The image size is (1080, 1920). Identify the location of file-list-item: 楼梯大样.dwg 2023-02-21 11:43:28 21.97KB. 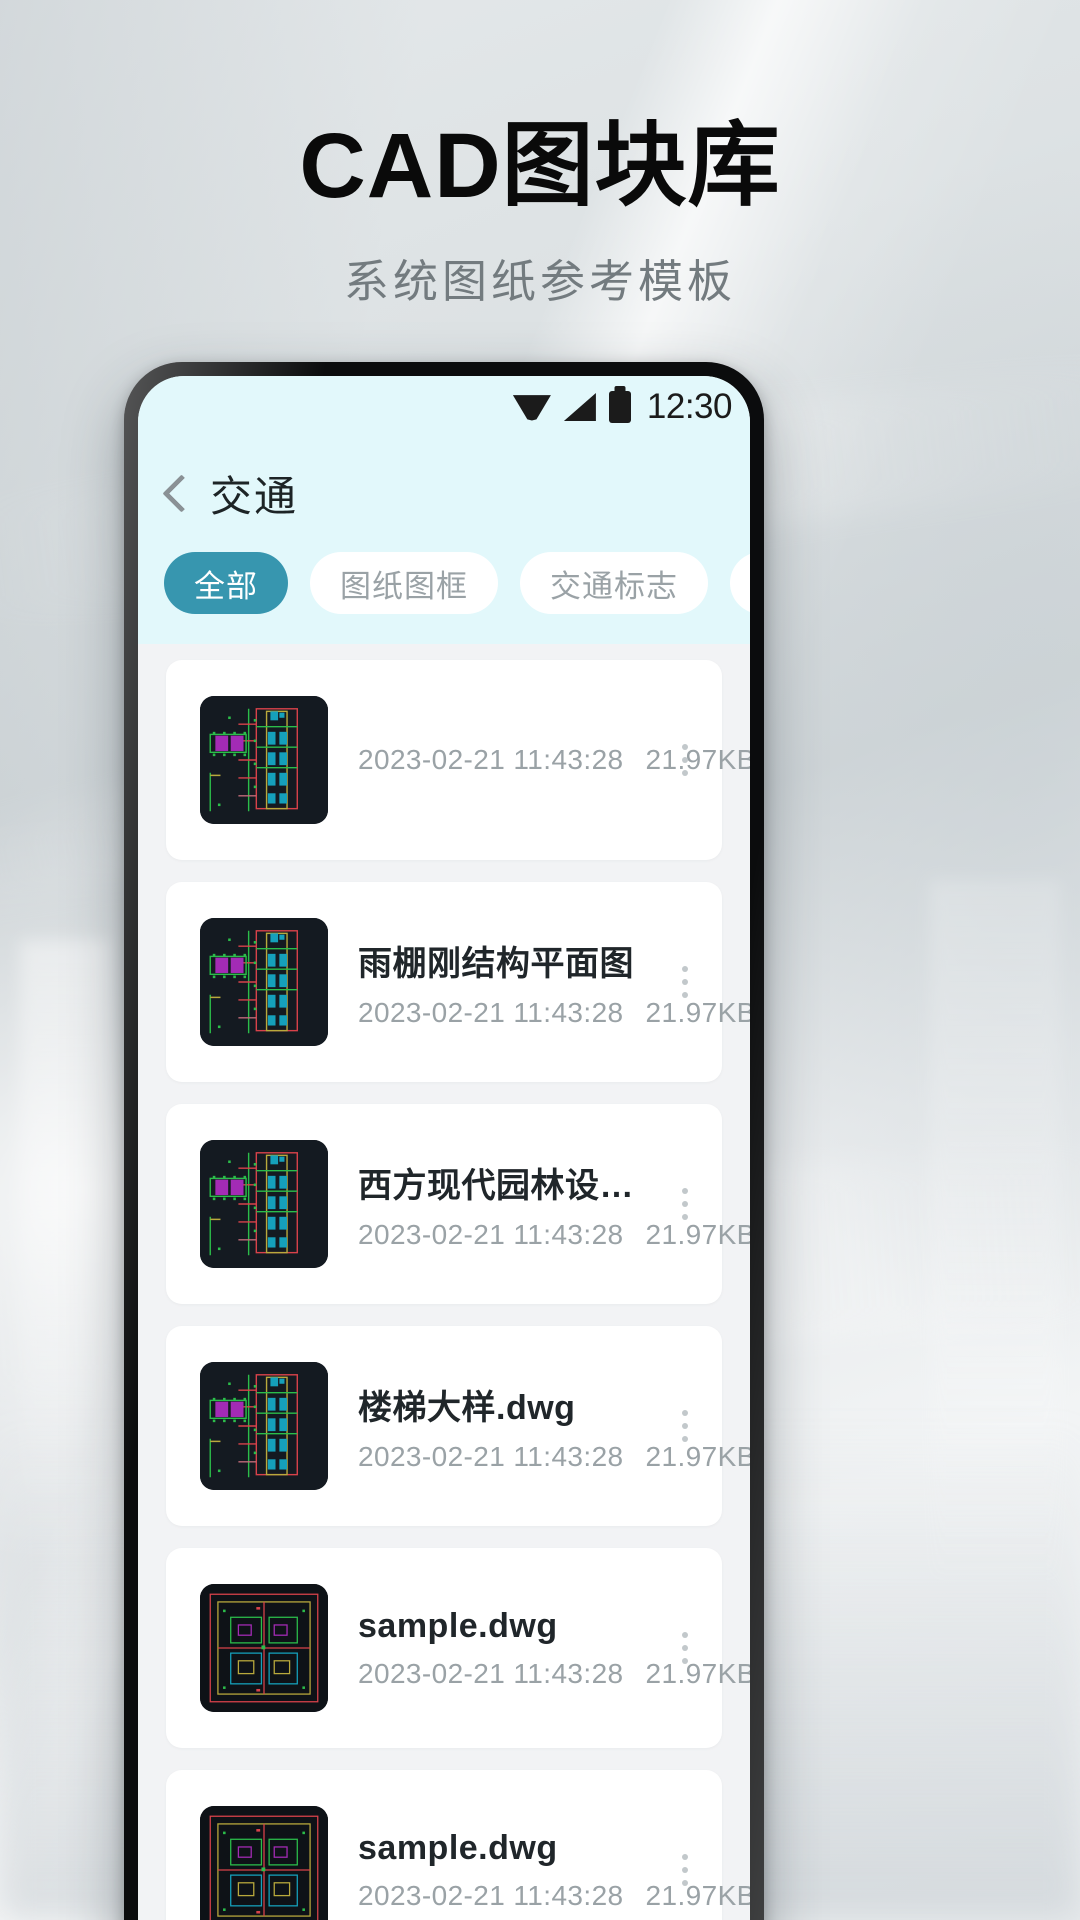
(458, 1426).